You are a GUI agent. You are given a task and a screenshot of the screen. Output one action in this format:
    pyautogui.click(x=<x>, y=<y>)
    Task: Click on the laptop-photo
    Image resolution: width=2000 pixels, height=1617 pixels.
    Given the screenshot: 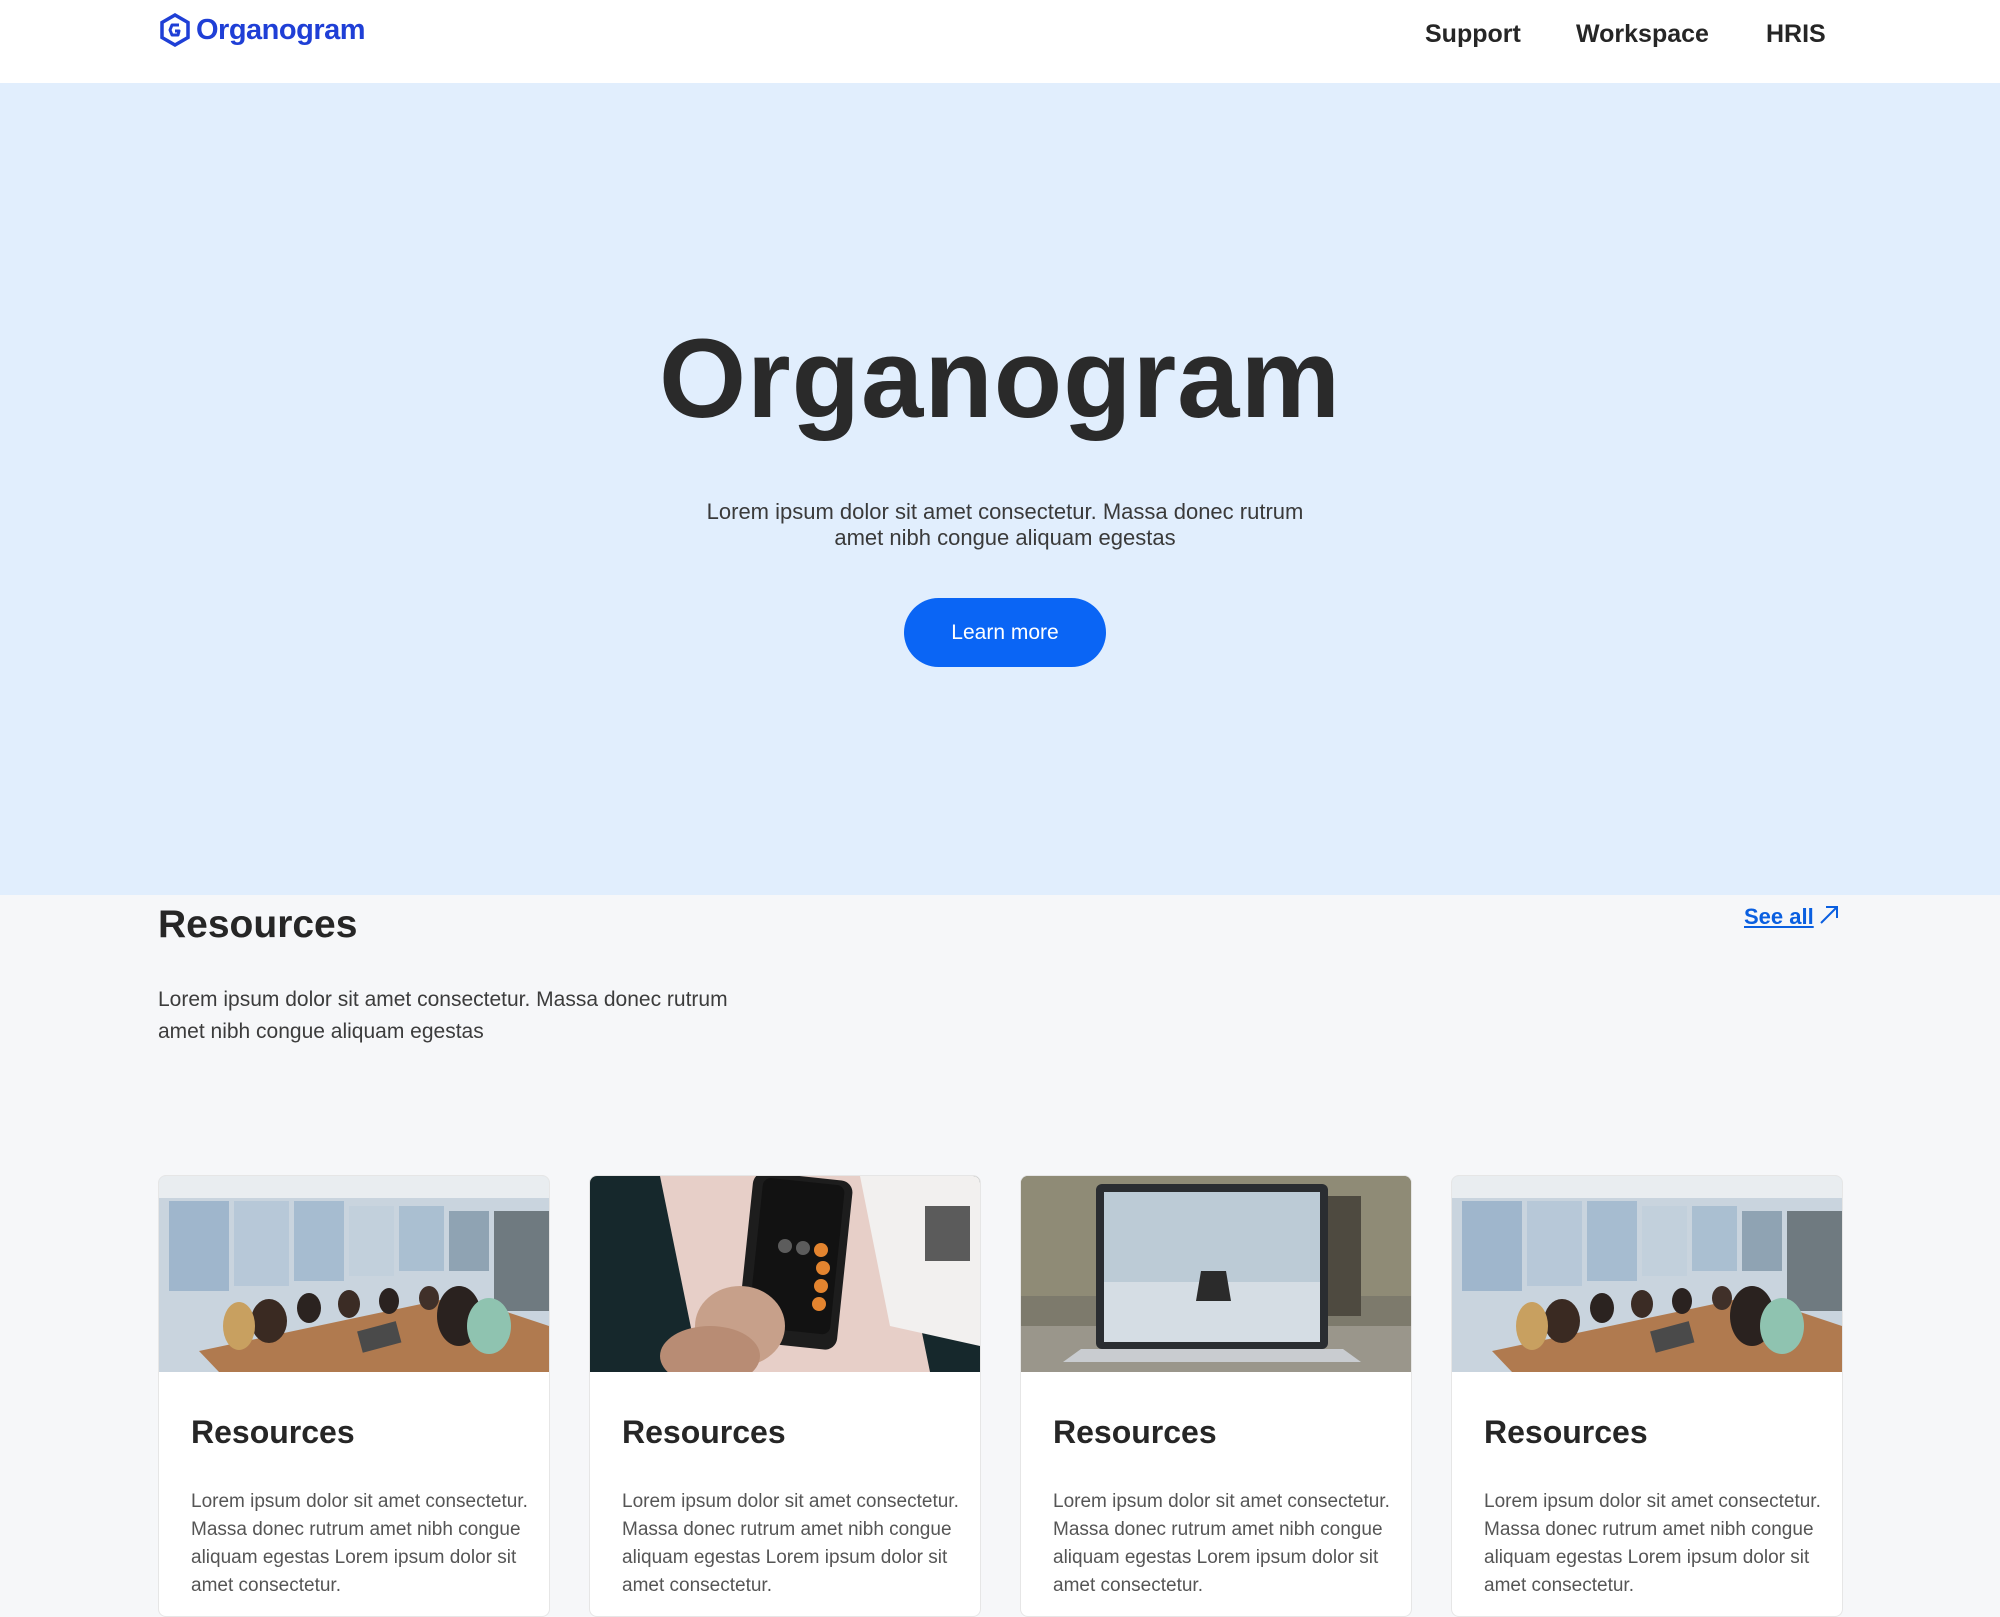 What is the action you would take?
    pyautogui.click(x=1216, y=1274)
    